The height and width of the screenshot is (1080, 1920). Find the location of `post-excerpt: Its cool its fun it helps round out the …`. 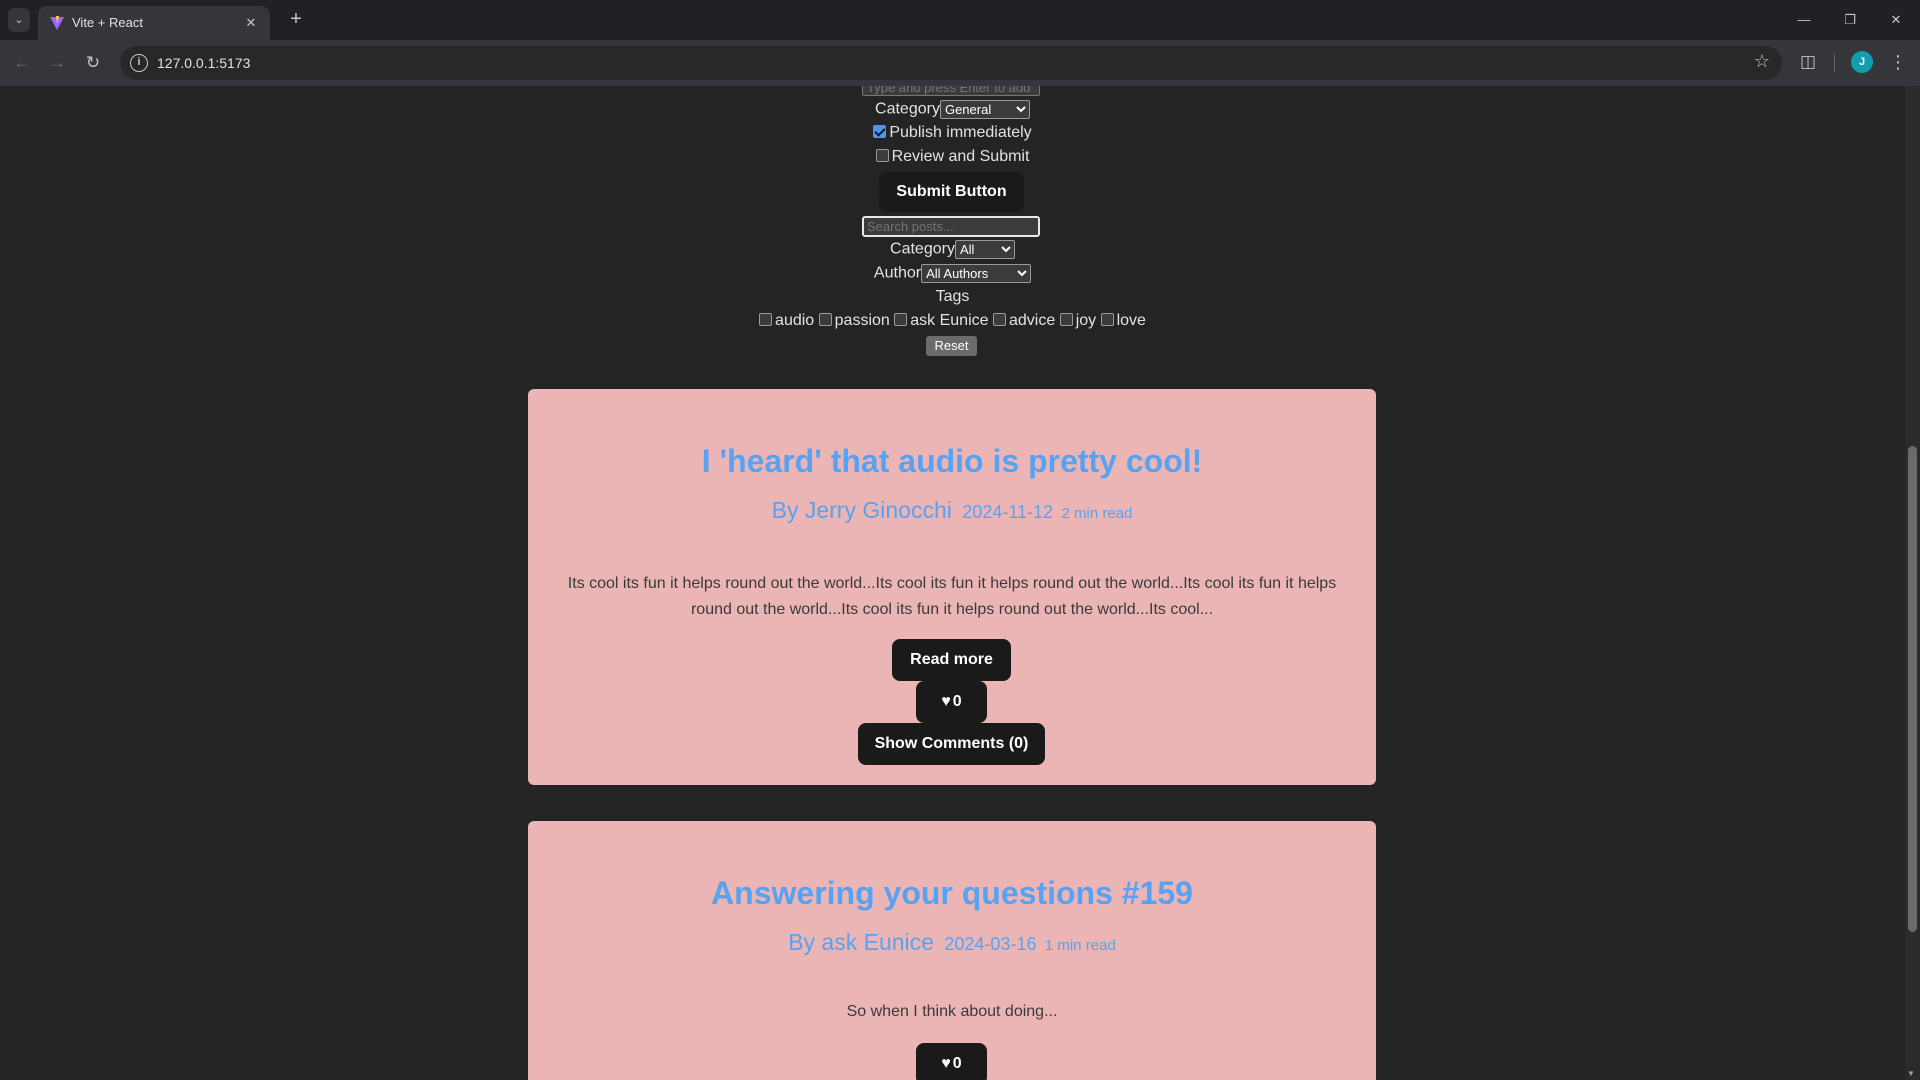

post-excerpt: Its cool its fun it helps round out the … is located at coordinates (952, 596).